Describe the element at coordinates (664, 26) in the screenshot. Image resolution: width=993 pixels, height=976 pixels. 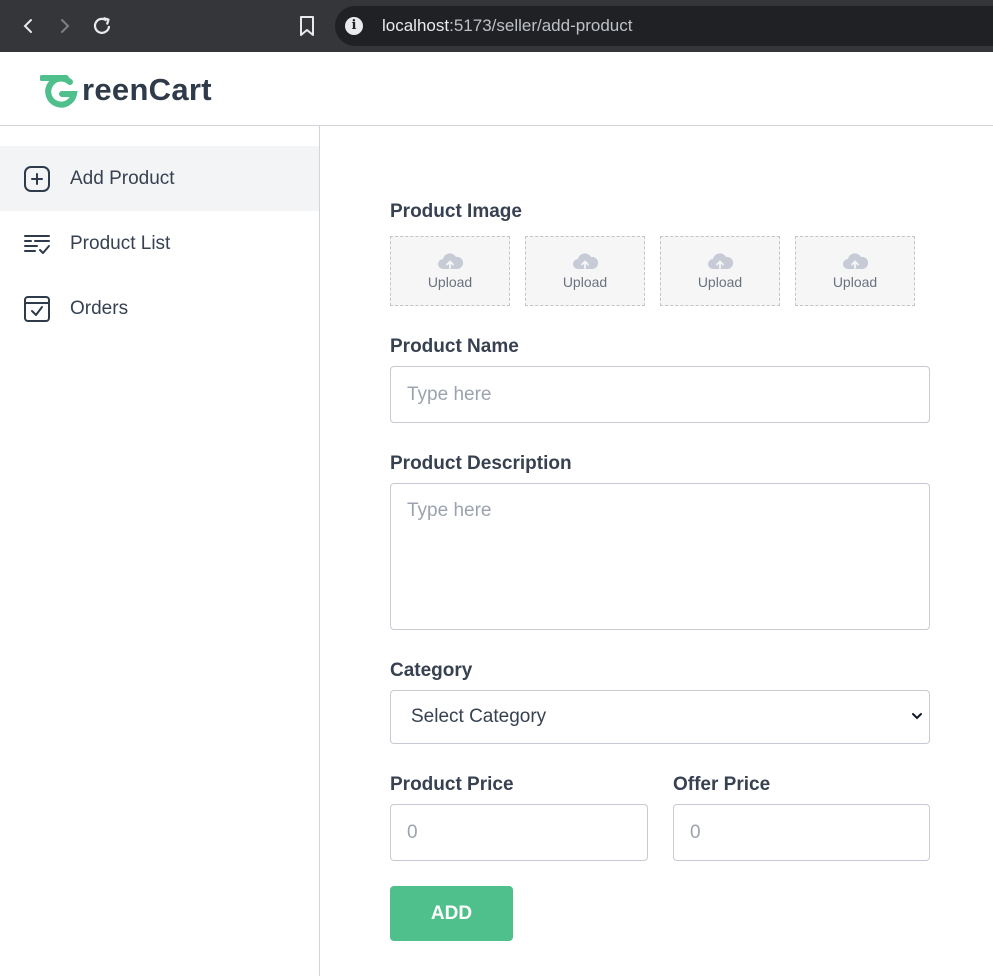
I see `address-bar: i localhost:5173/seller/add-product` at that location.